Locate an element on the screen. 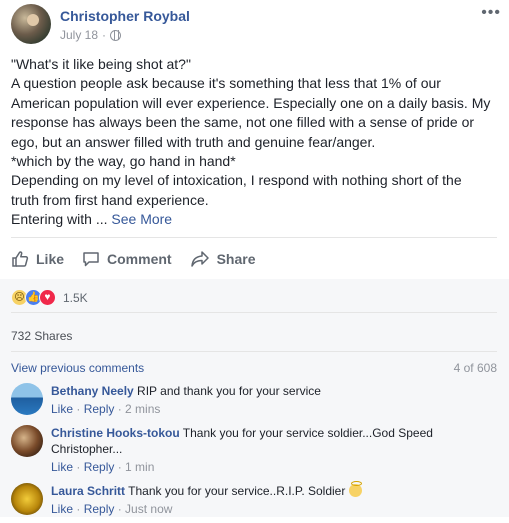 This screenshot has width=509, height=523. reaction-count: 1.5K is located at coordinates (75, 297).